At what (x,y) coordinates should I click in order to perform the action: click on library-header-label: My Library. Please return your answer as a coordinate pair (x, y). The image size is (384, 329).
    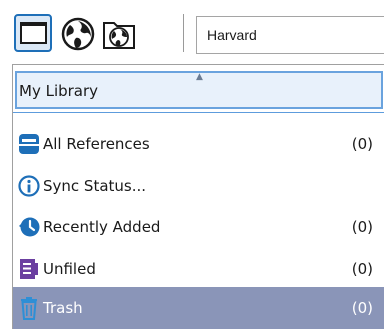
    Looking at the image, I should click on (59, 91).